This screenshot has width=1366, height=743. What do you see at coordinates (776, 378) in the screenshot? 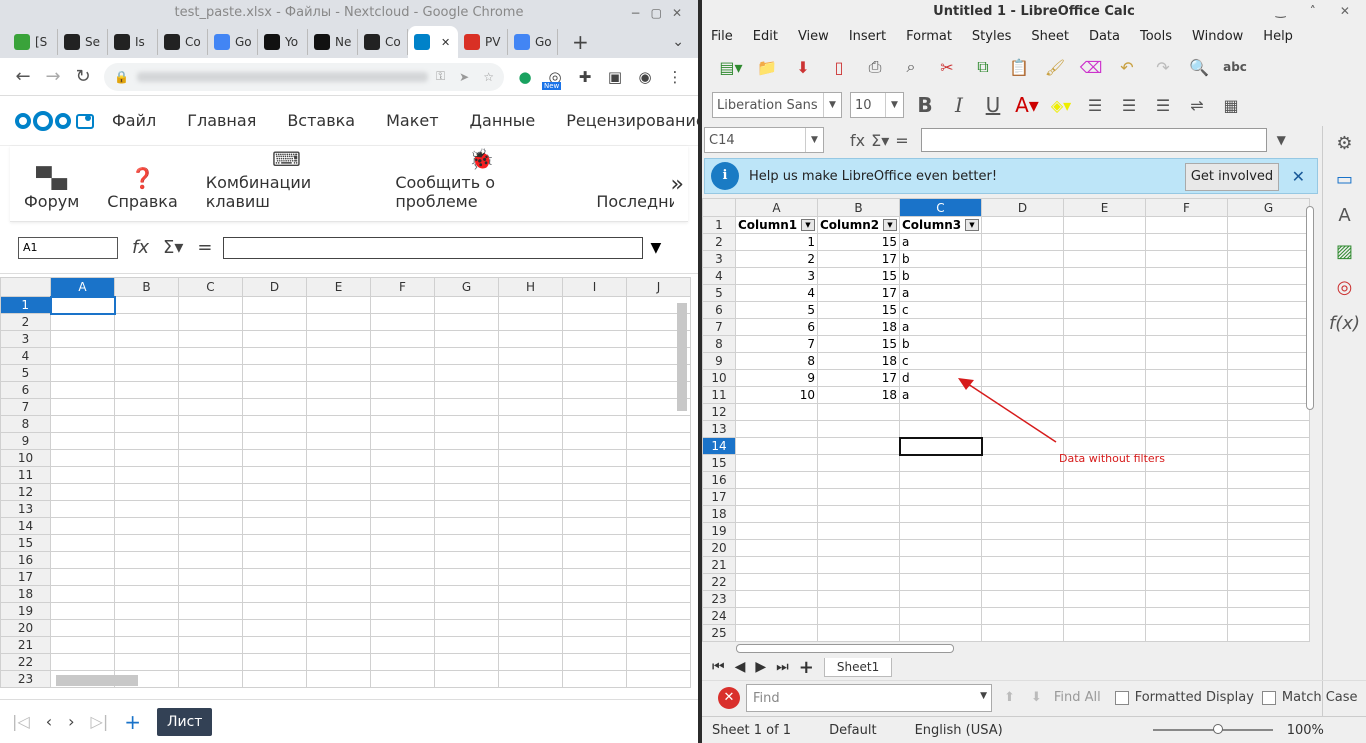
I see `cell: 9` at bounding box center [776, 378].